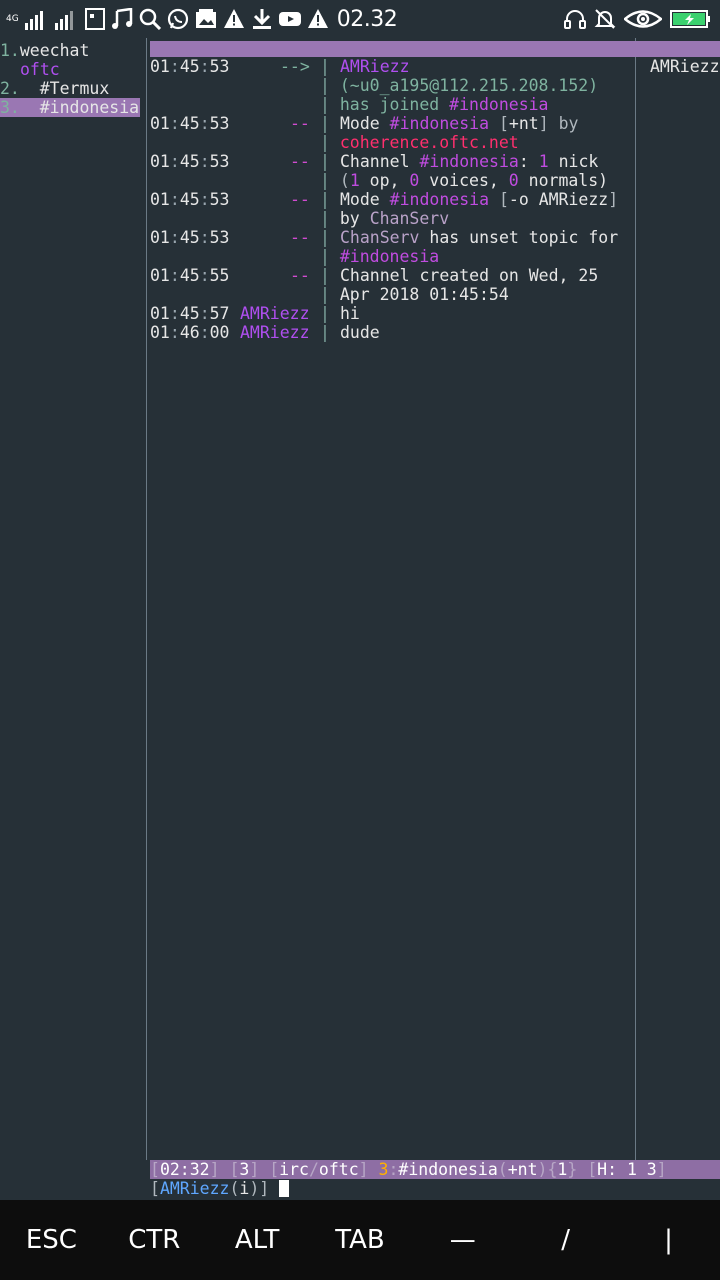  I want to click on extra-keys-bar: ESC CTR ALT TAB — / |, so click(360, 1240).